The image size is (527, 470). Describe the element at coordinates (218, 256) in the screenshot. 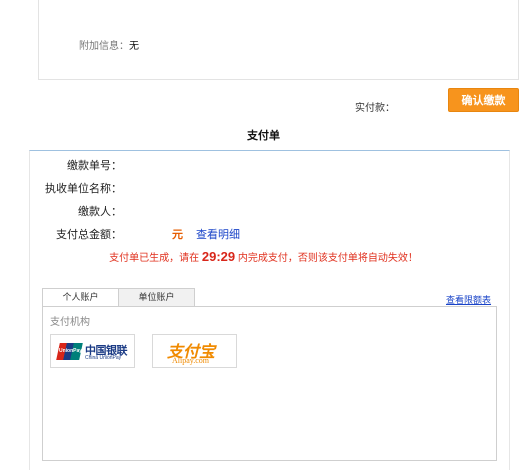

I see `countdown-timer: 29:29` at that location.